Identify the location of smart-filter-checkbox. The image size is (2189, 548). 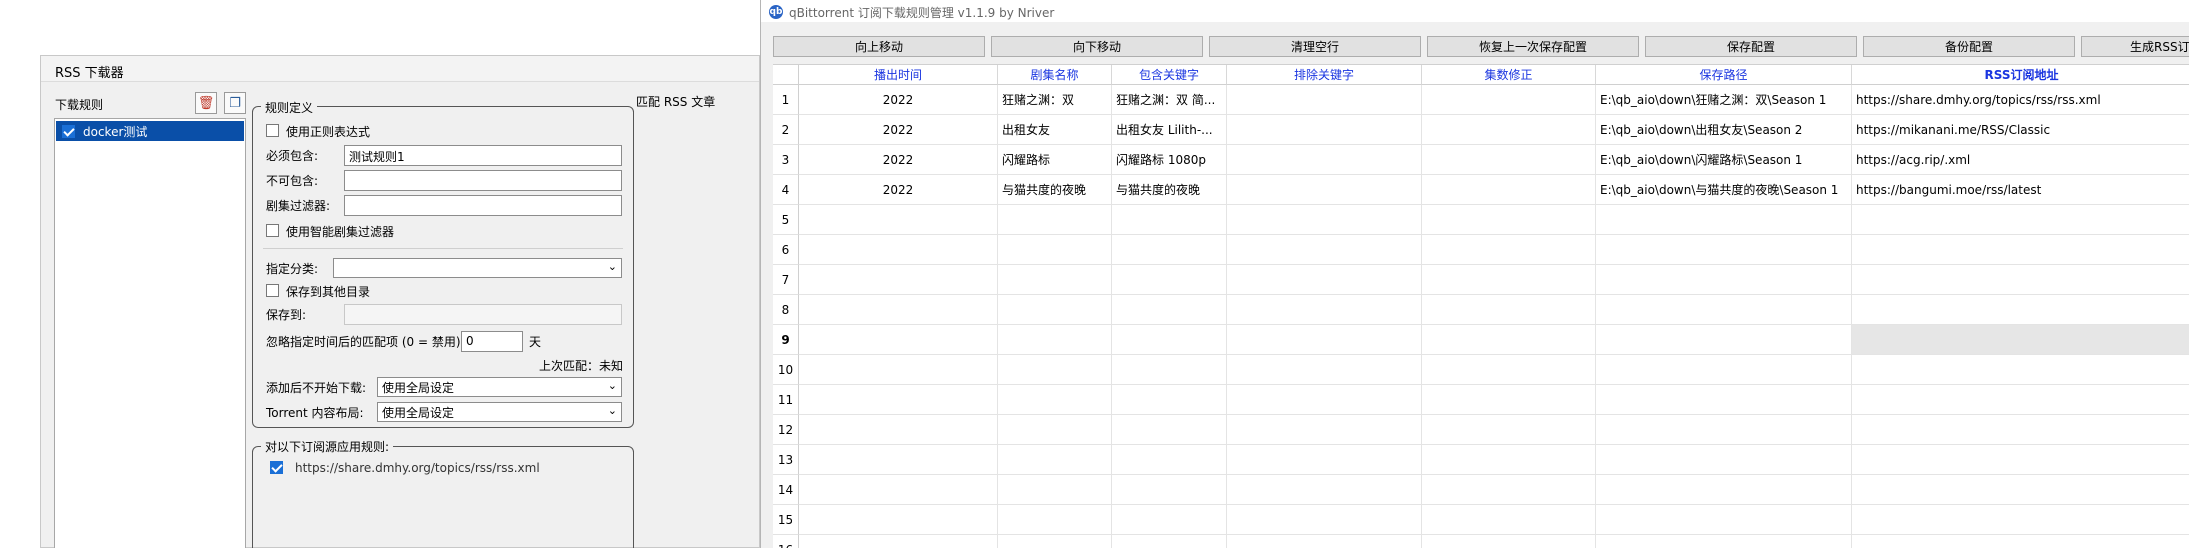
(272, 230).